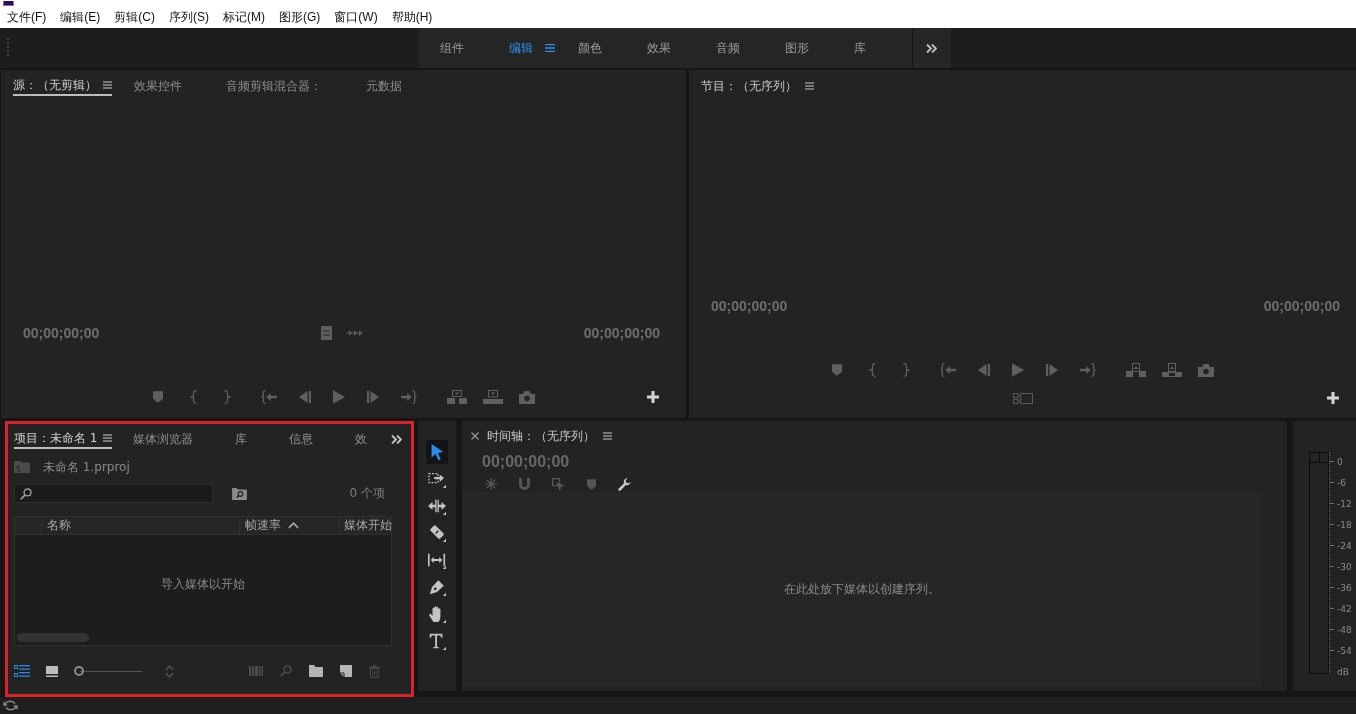 The width and height of the screenshot is (1356, 714). Describe the element at coordinates (354, 333) in the screenshot. I see `arrows-icon` at that location.